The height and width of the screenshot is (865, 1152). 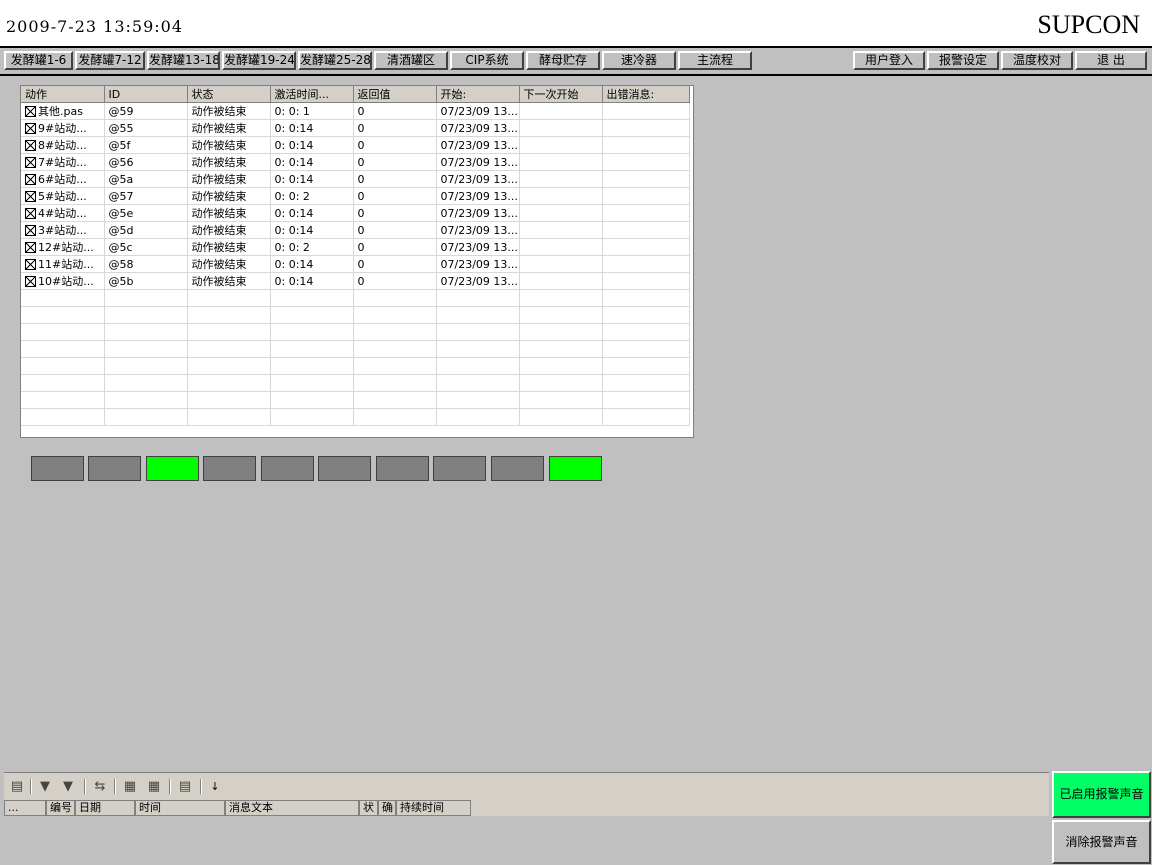 What do you see at coordinates (639, 60) in the screenshot?
I see `nav-button-quick-cooler: 速冷器` at bounding box center [639, 60].